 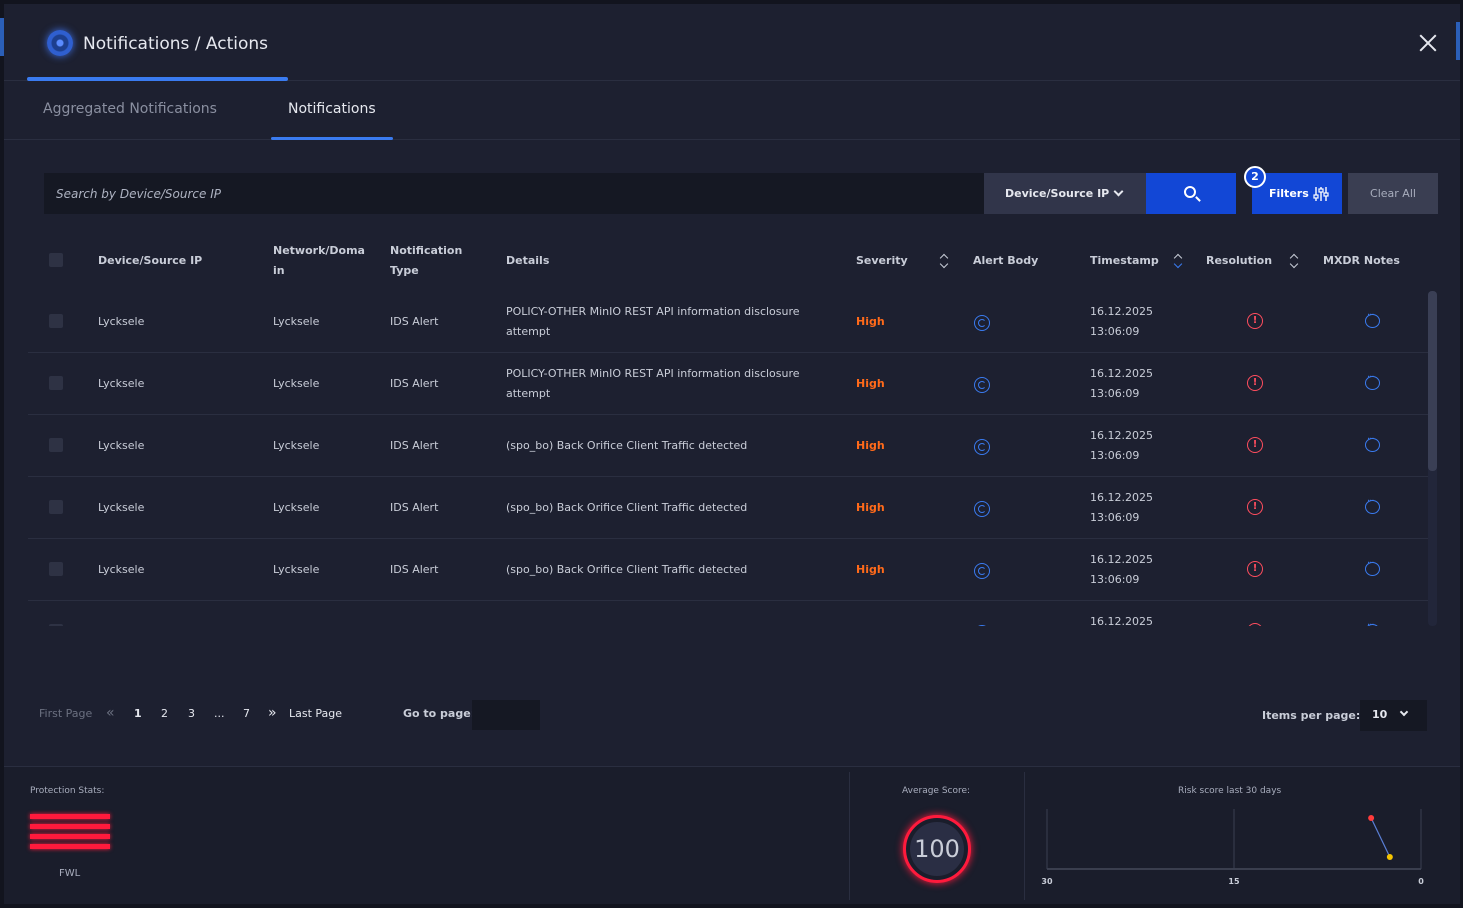 I want to click on last-page-link: Last Page, so click(x=315, y=713).